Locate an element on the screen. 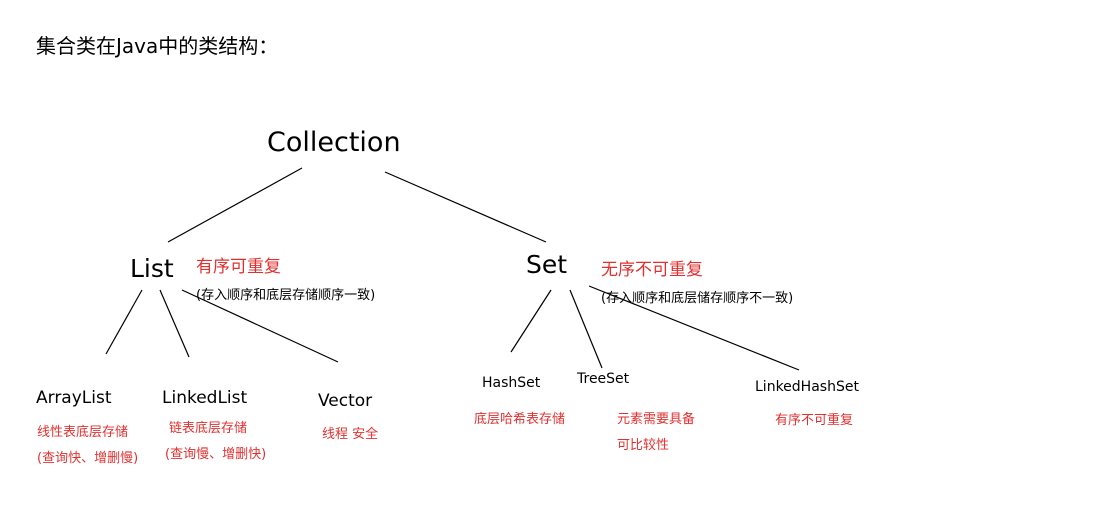  collection-node: Collection is located at coordinates (334, 142).